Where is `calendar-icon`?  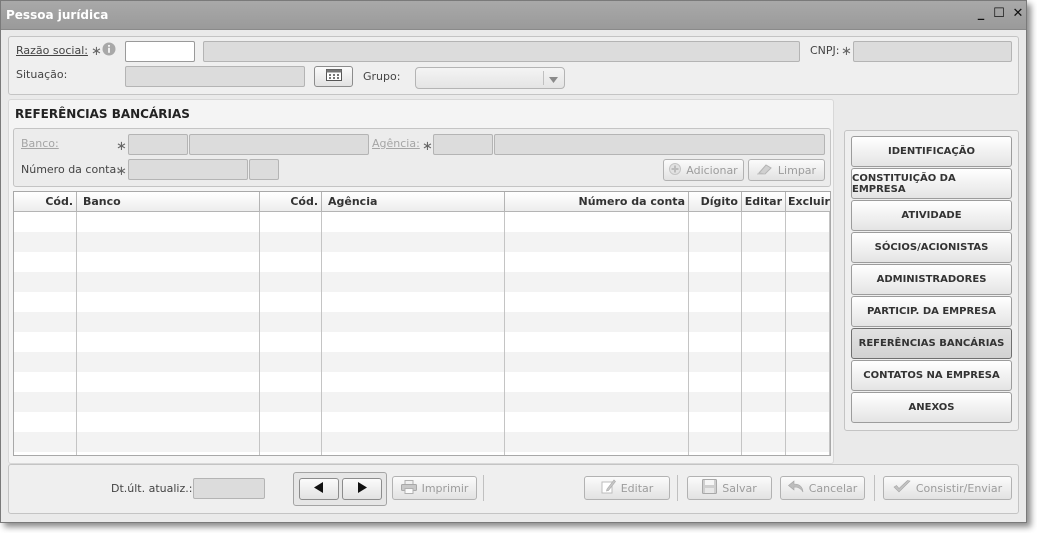
calendar-icon is located at coordinates (333, 76).